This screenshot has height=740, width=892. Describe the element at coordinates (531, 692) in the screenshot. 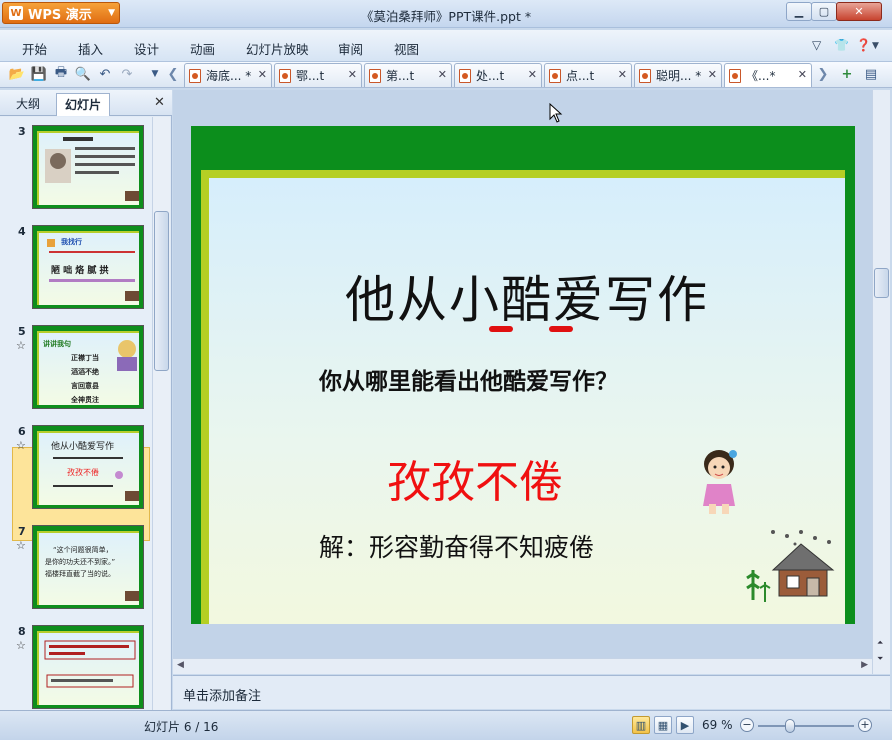

I see `notes-pane: 单击添加备注` at that location.